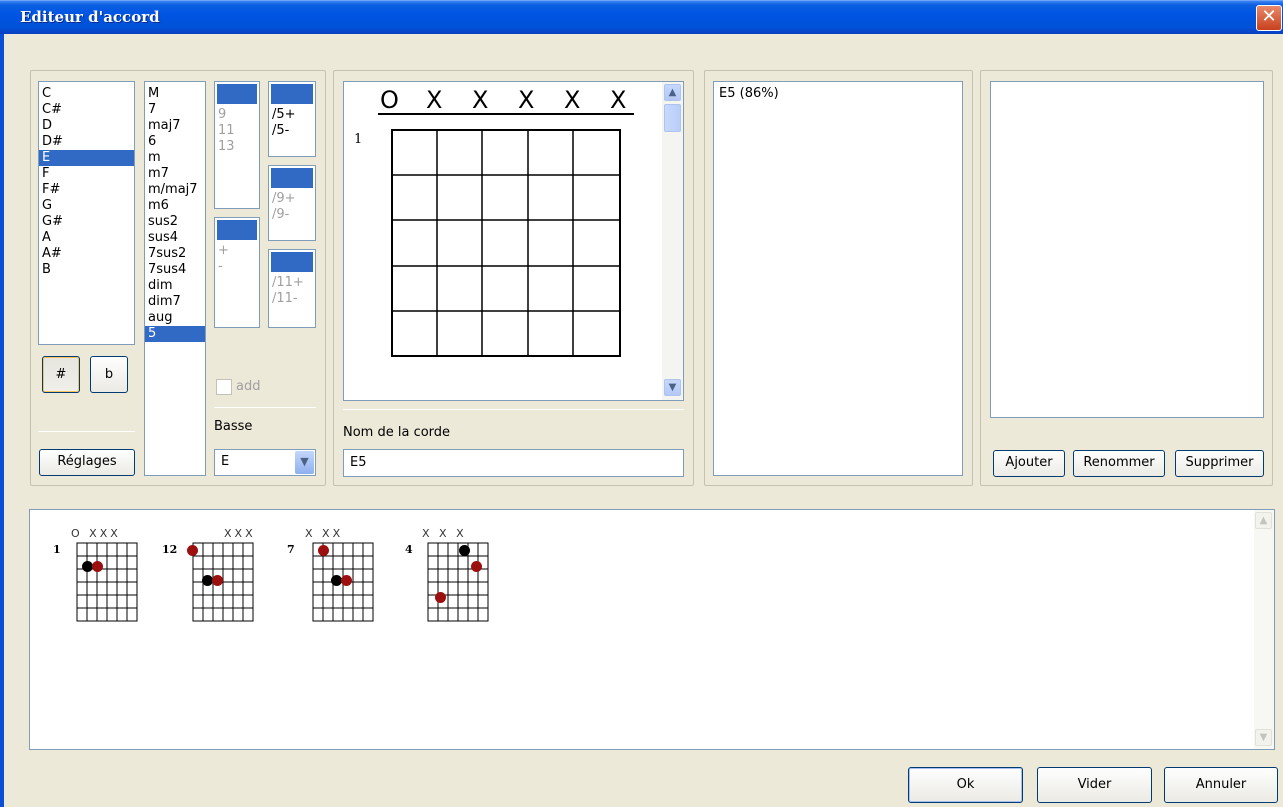 Image resolution: width=1283 pixels, height=807 pixels. What do you see at coordinates (175, 174) in the screenshot?
I see `list-item: m7` at bounding box center [175, 174].